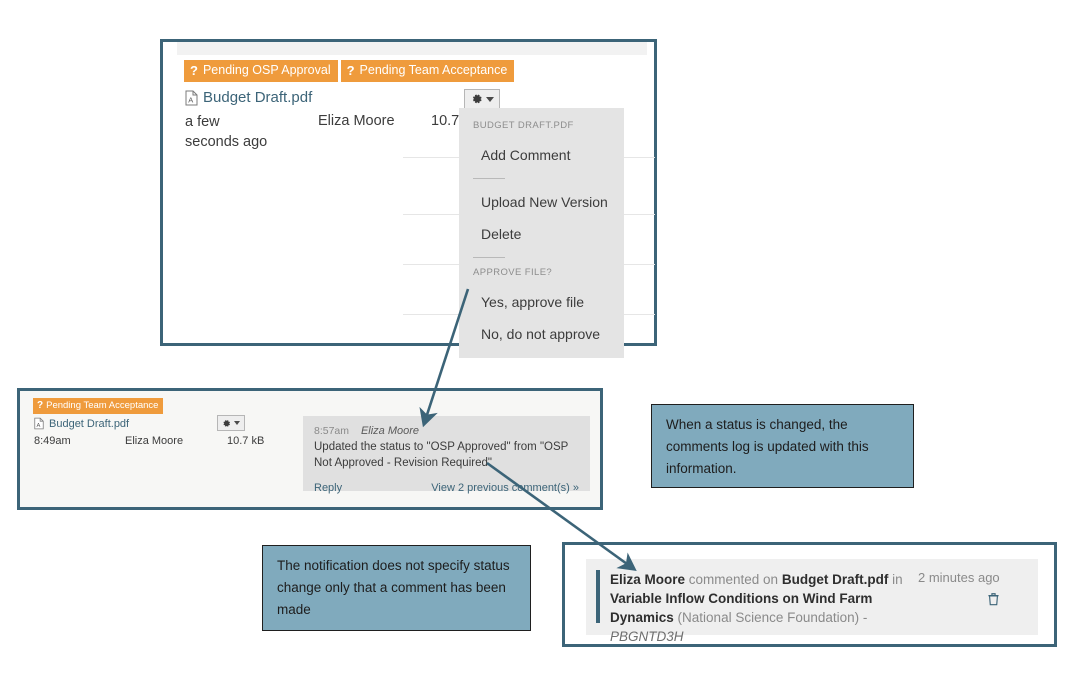  I want to click on dropdown-menu-header: BUDGET DRAFT.PDF, so click(523, 125).